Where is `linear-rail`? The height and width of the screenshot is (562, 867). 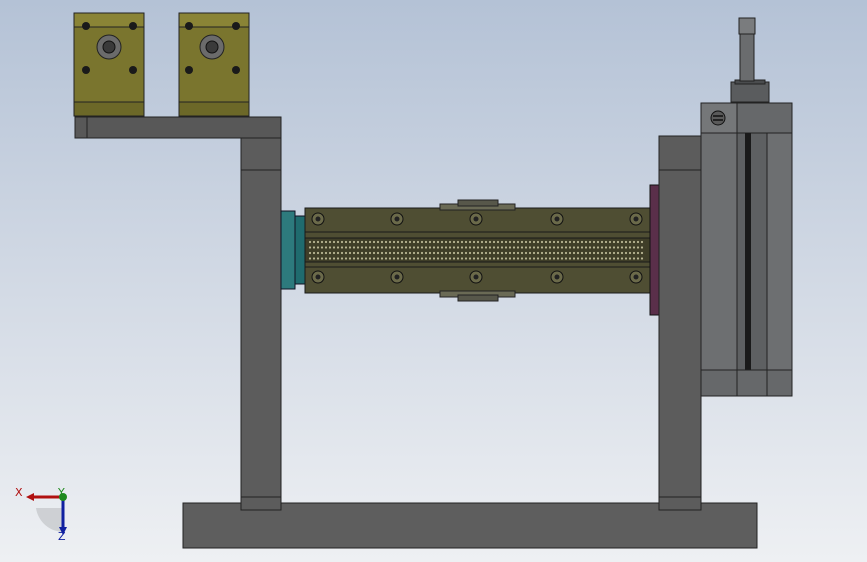
linear-rail is located at coordinates (477, 250).